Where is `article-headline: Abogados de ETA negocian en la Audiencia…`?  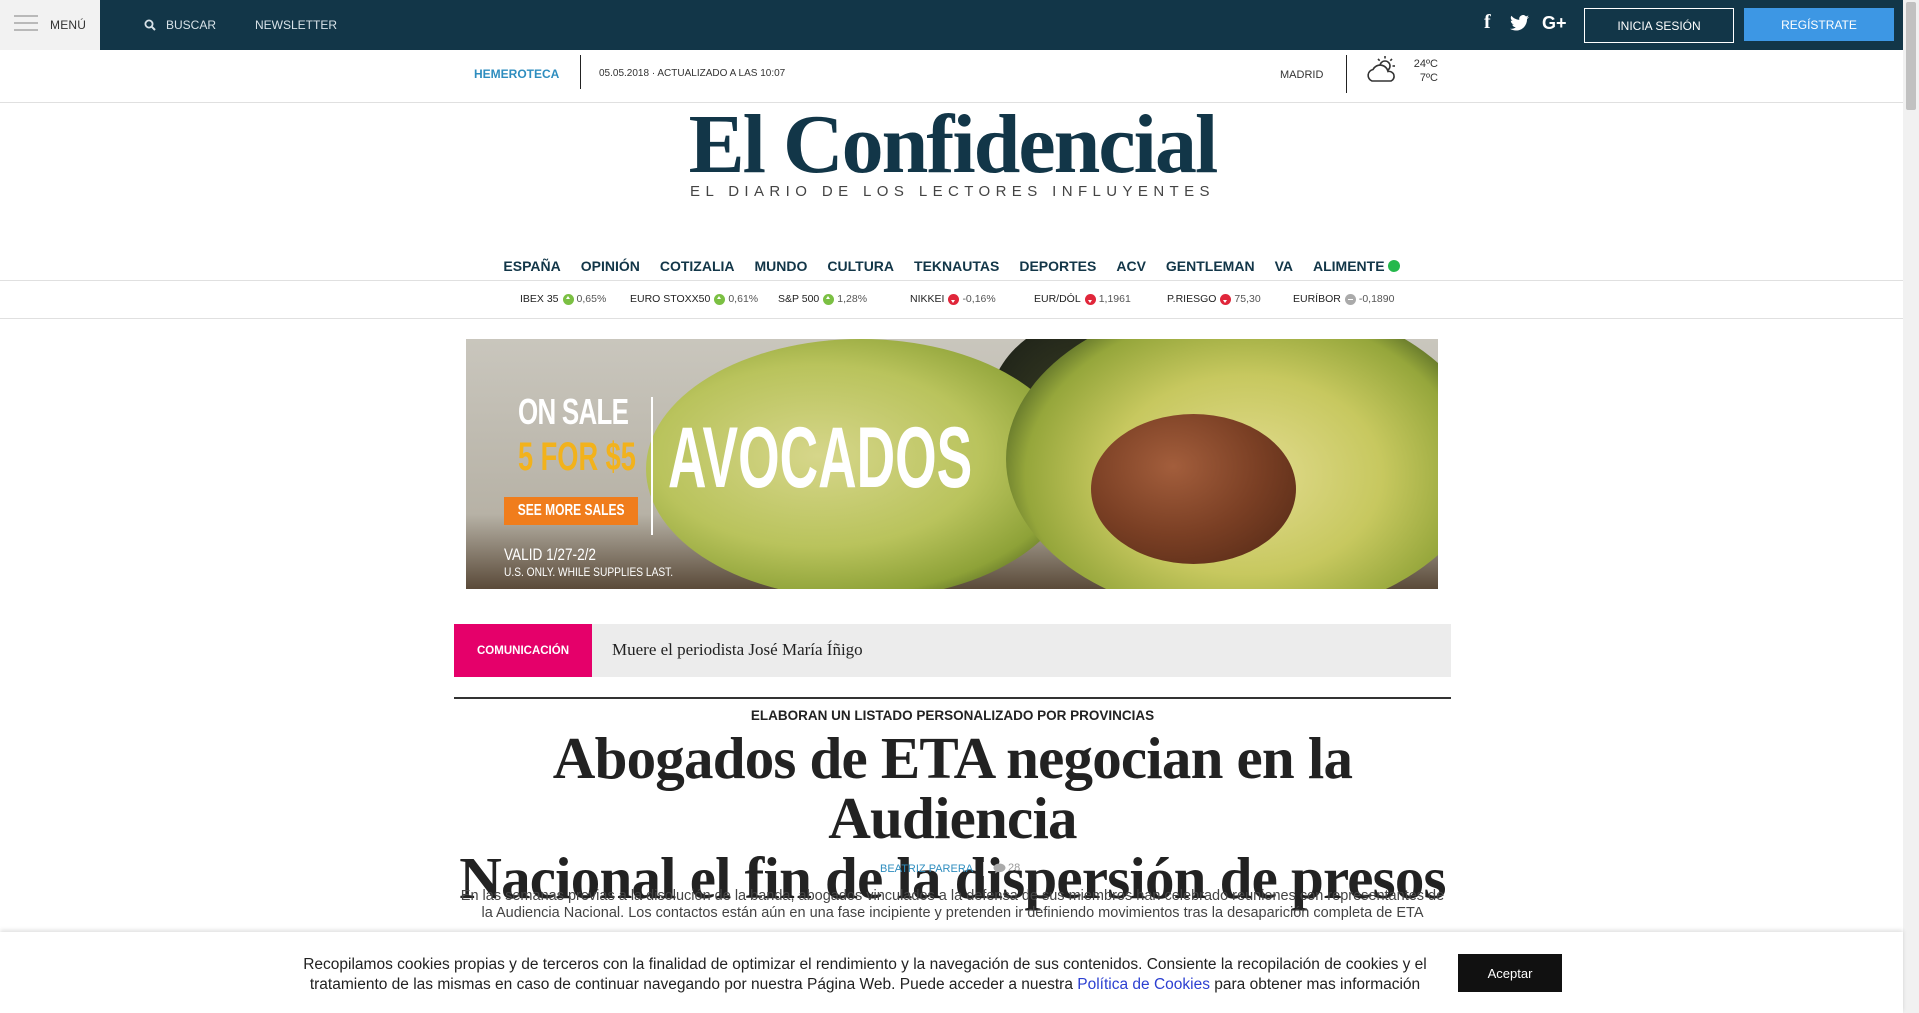
article-headline: Abogados de ETA negocian en la Audiencia… is located at coordinates (952, 818).